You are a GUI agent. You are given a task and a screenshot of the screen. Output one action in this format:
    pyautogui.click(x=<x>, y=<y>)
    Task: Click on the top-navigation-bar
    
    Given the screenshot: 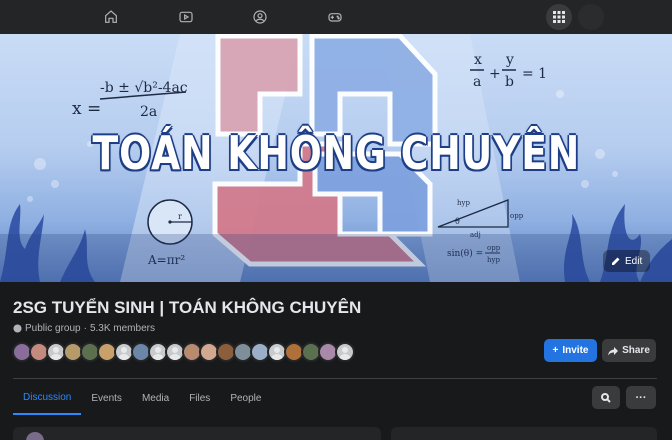 What is the action you would take?
    pyautogui.click(x=336, y=17)
    